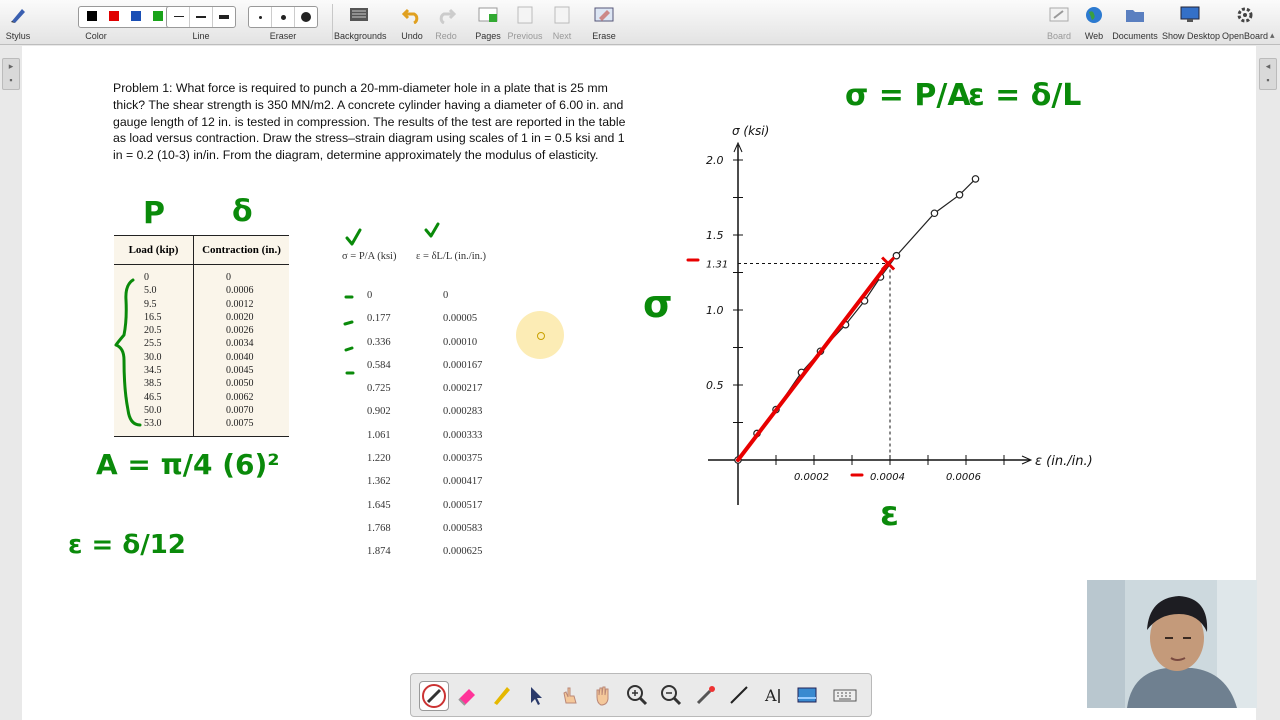  I want to click on y-tick-label: 1.5, so click(715, 235).